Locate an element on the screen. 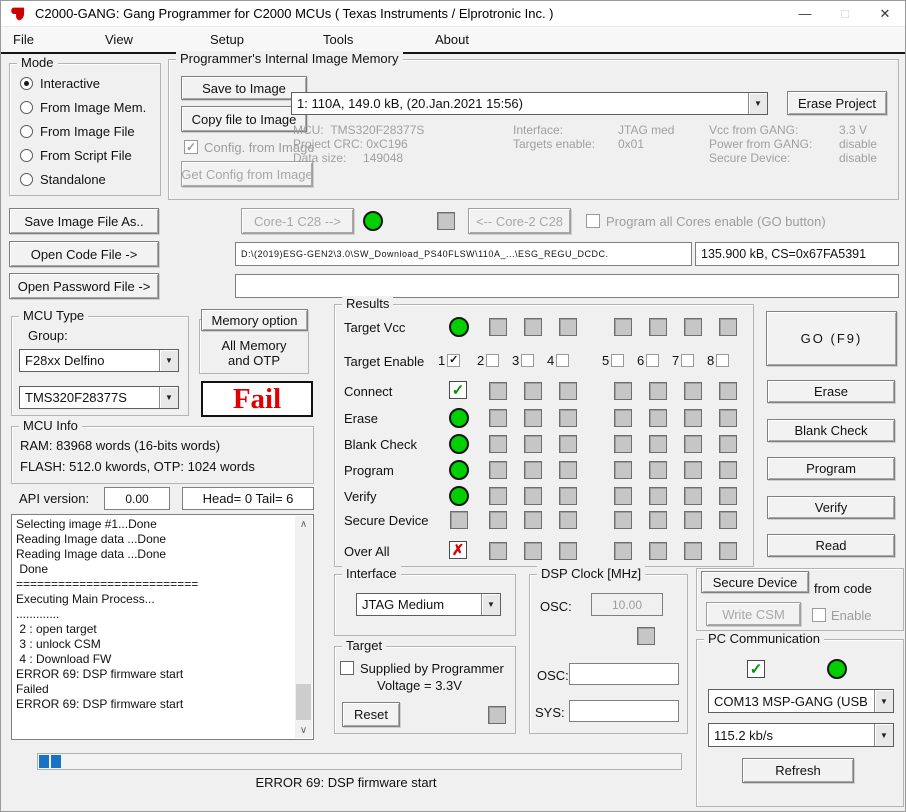  ti-logo-icon is located at coordinates (18, 13).